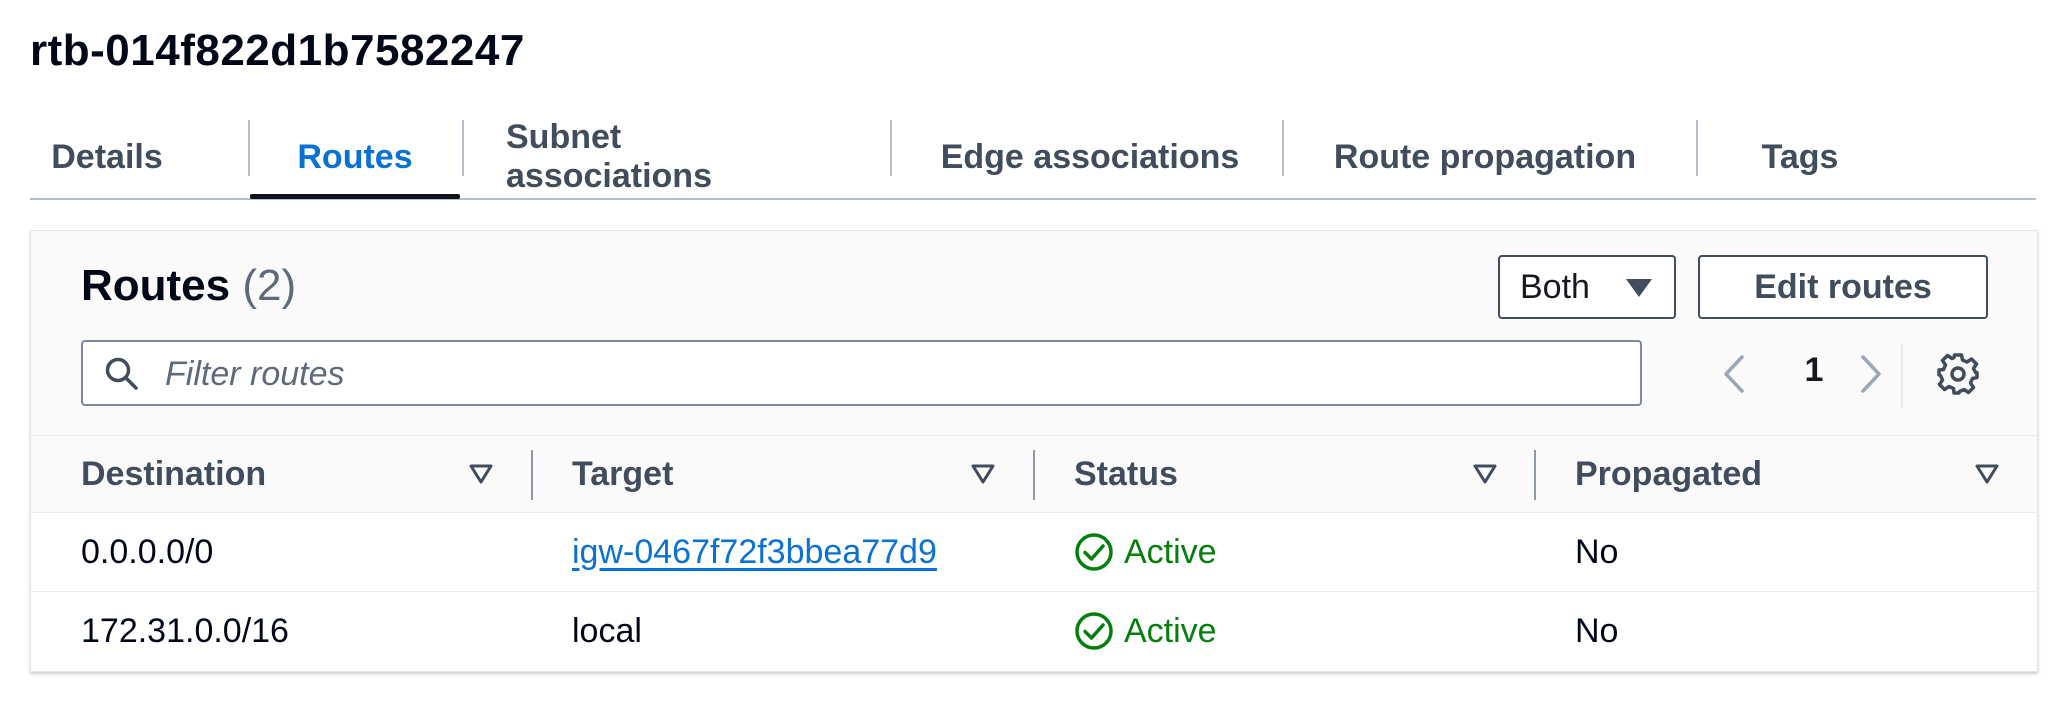 The width and height of the screenshot is (2062, 704). I want to click on column-header-status: Status, so click(1126, 474).